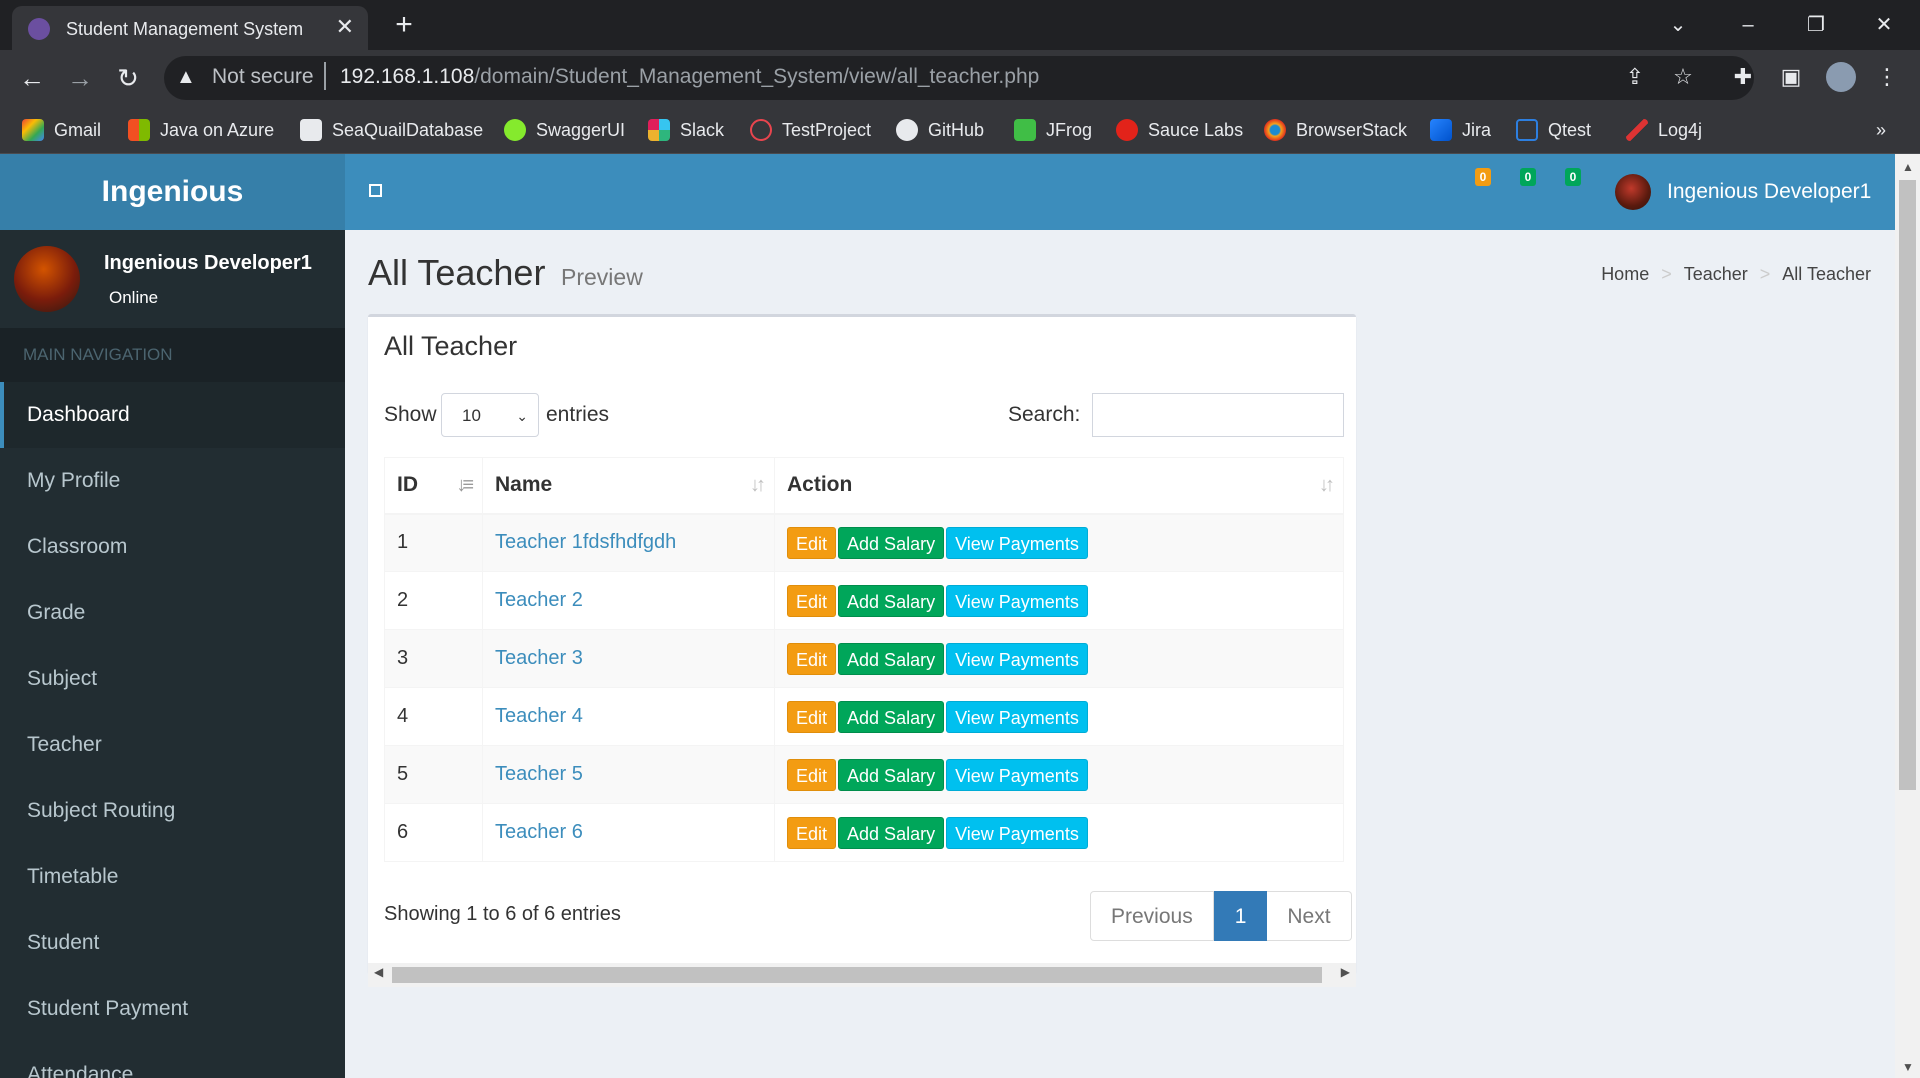 The height and width of the screenshot is (1078, 1920). Describe the element at coordinates (172, 192) in the screenshot. I see `app-logo: Ingenious` at that location.